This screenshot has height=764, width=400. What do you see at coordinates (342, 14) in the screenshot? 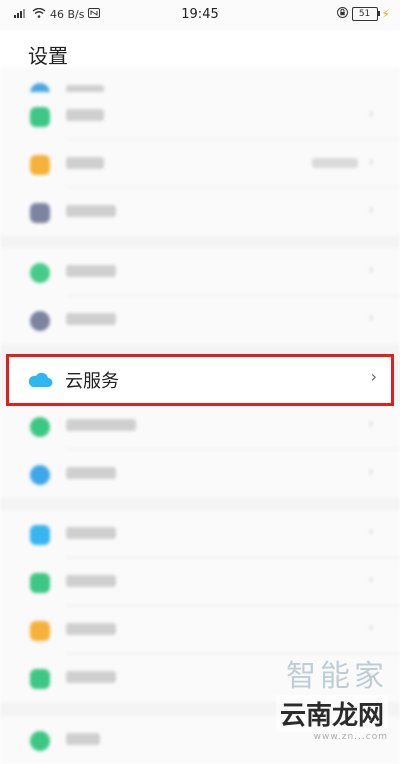
I see `lock-icon` at bounding box center [342, 14].